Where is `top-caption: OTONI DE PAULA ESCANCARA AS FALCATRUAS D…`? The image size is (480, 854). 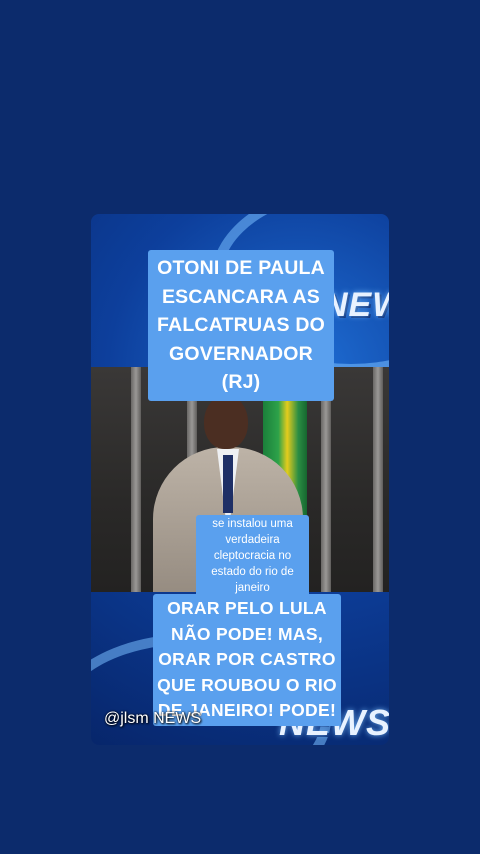 top-caption: OTONI DE PAULA ESCANCARA AS FALCATRUAS D… is located at coordinates (241, 325).